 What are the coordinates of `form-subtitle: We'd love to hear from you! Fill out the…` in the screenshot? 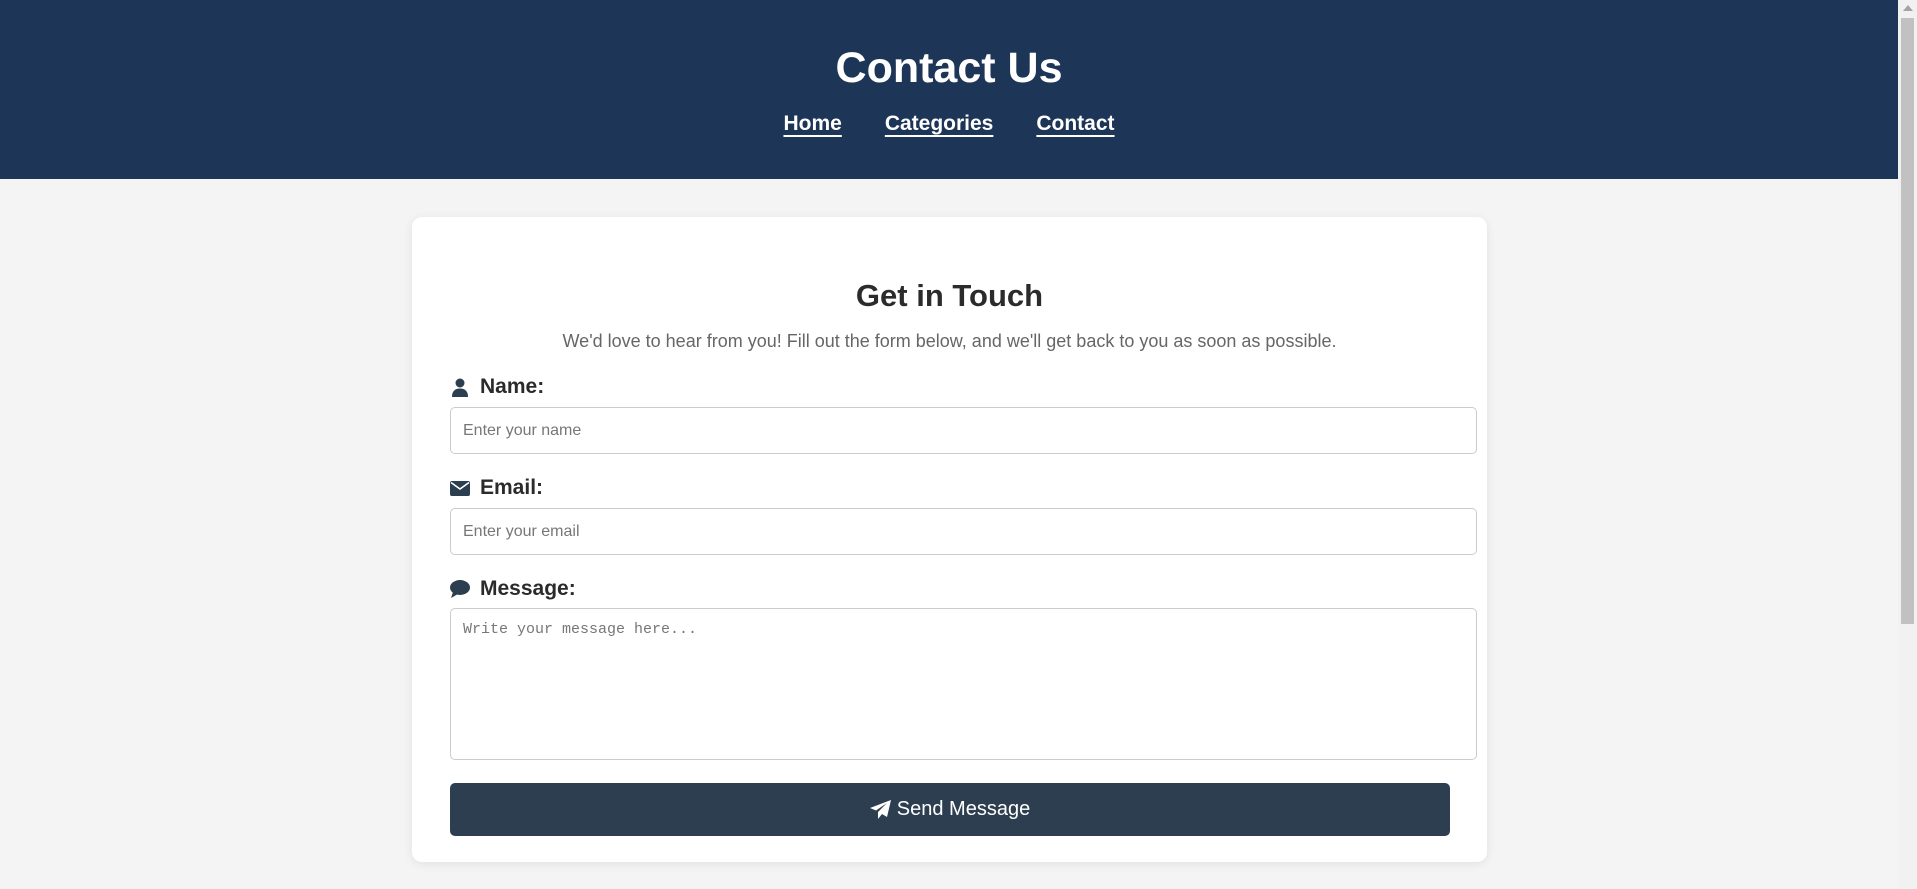 It's located at (949, 341).